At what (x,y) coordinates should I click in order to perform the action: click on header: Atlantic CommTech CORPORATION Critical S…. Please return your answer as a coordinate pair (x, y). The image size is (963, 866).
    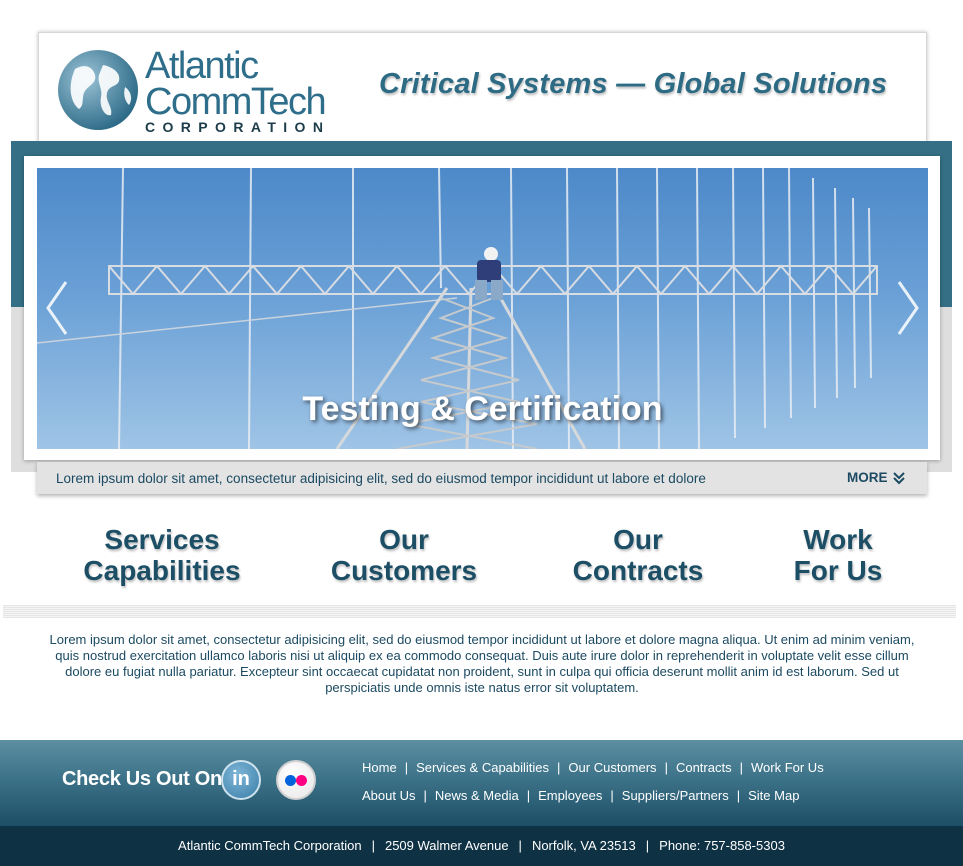
    Looking at the image, I should click on (482, 88).